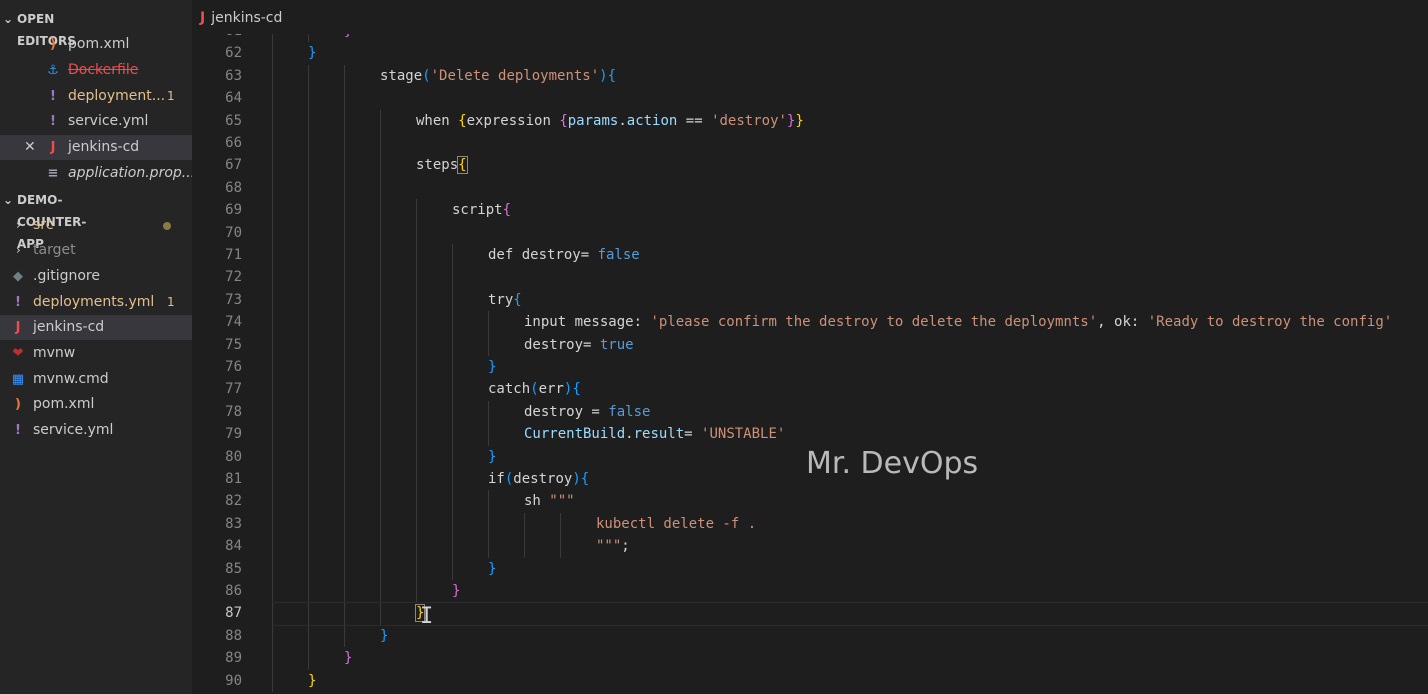  What do you see at coordinates (427, 616) in the screenshot?
I see `text-cursor-icon: I` at bounding box center [427, 616].